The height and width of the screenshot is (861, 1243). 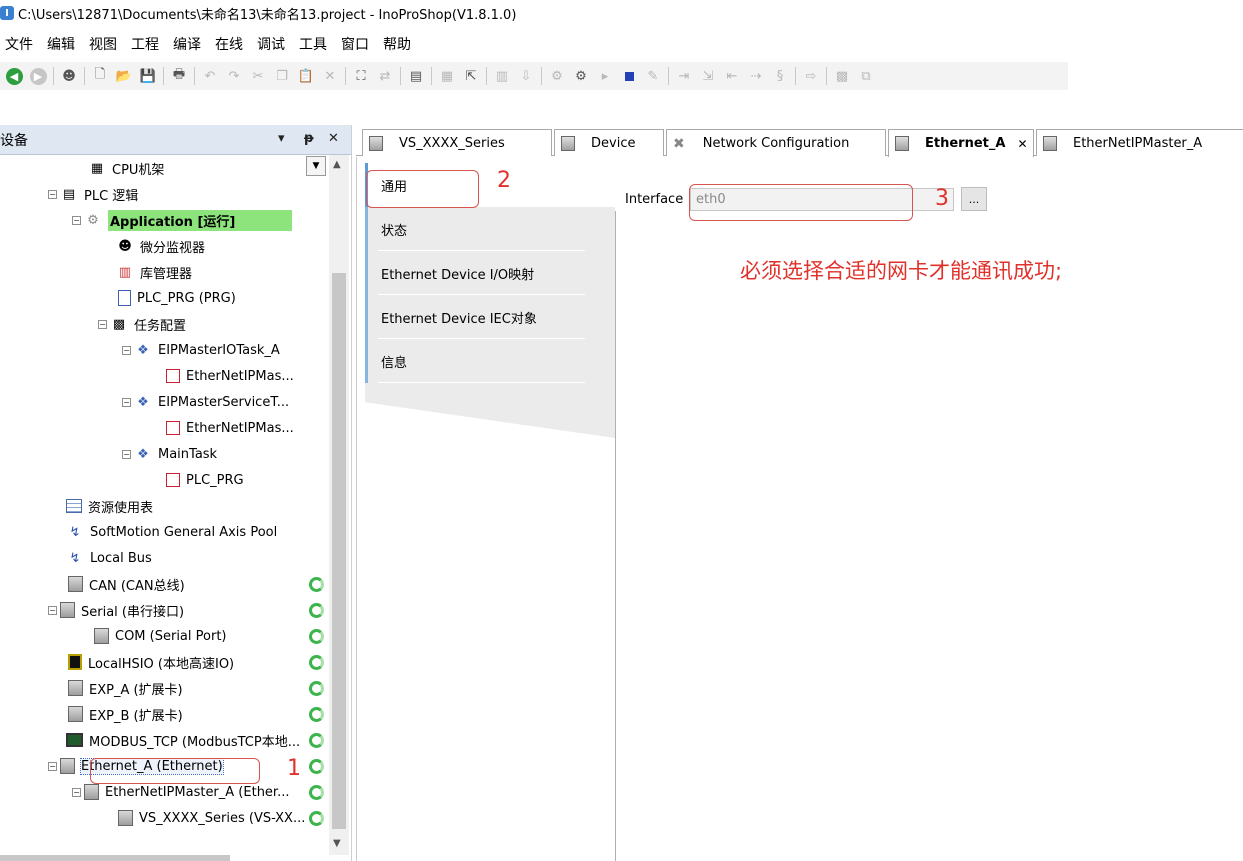 I want to click on login-user-button: ☻, so click(x=69, y=76).